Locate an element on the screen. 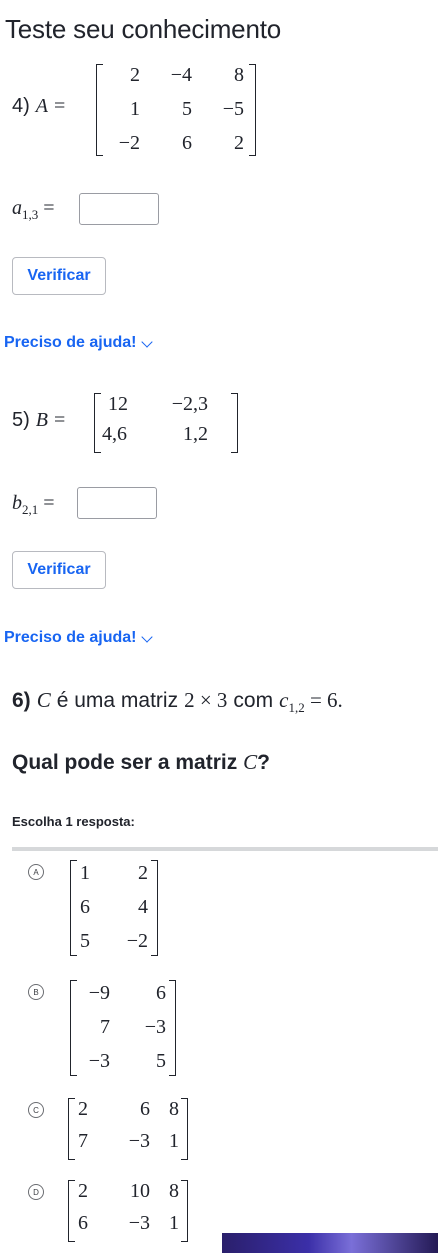  matrix-cell: −5 is located at coordinates (233, 109).